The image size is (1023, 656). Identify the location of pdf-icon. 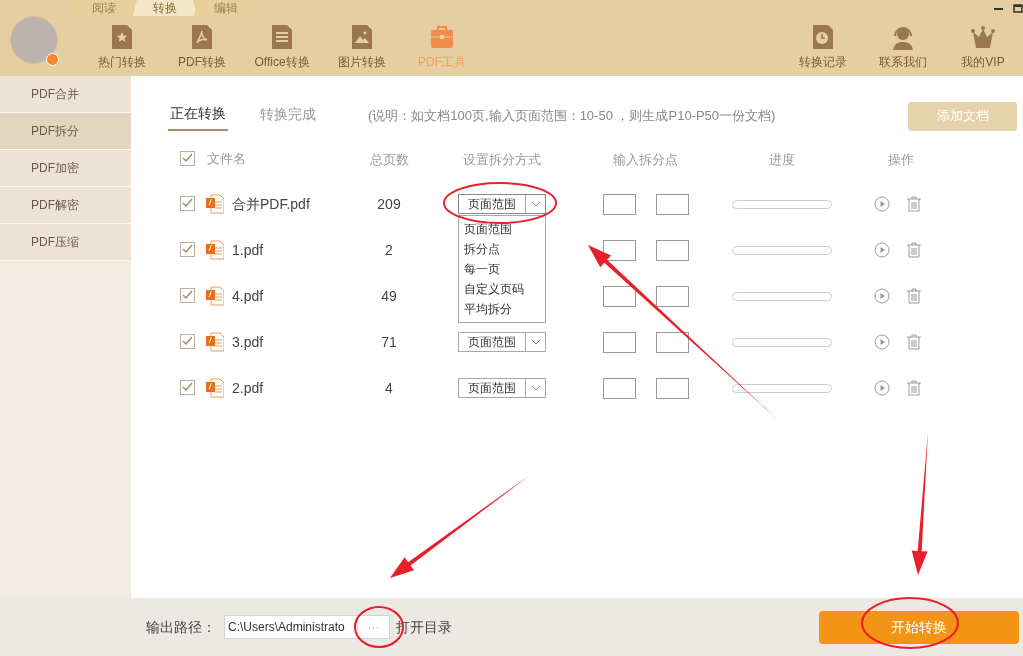
(202, 37).